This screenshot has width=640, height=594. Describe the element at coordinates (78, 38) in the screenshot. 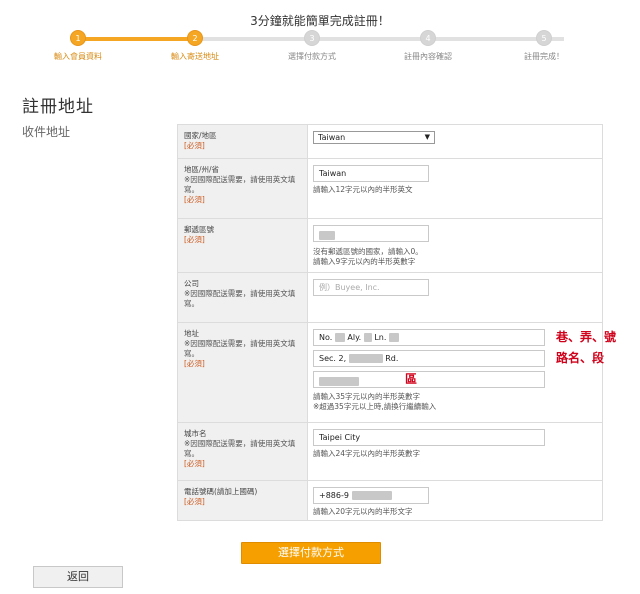

I see `step-1-dot: 1` at that location.